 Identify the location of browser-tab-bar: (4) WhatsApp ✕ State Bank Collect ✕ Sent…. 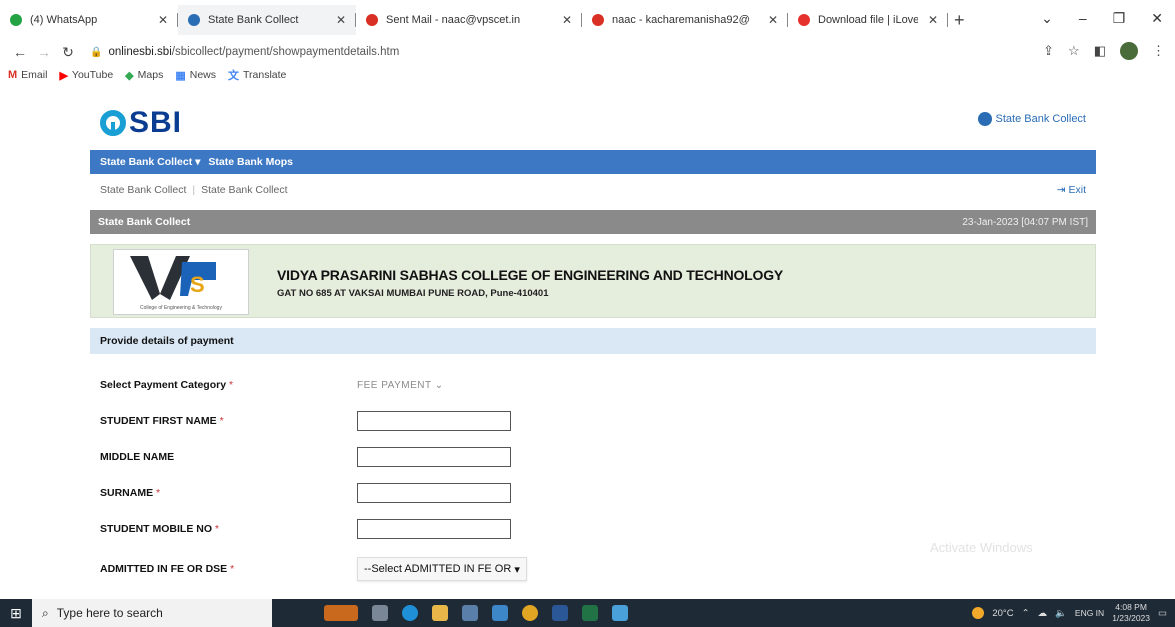
(587, 20).